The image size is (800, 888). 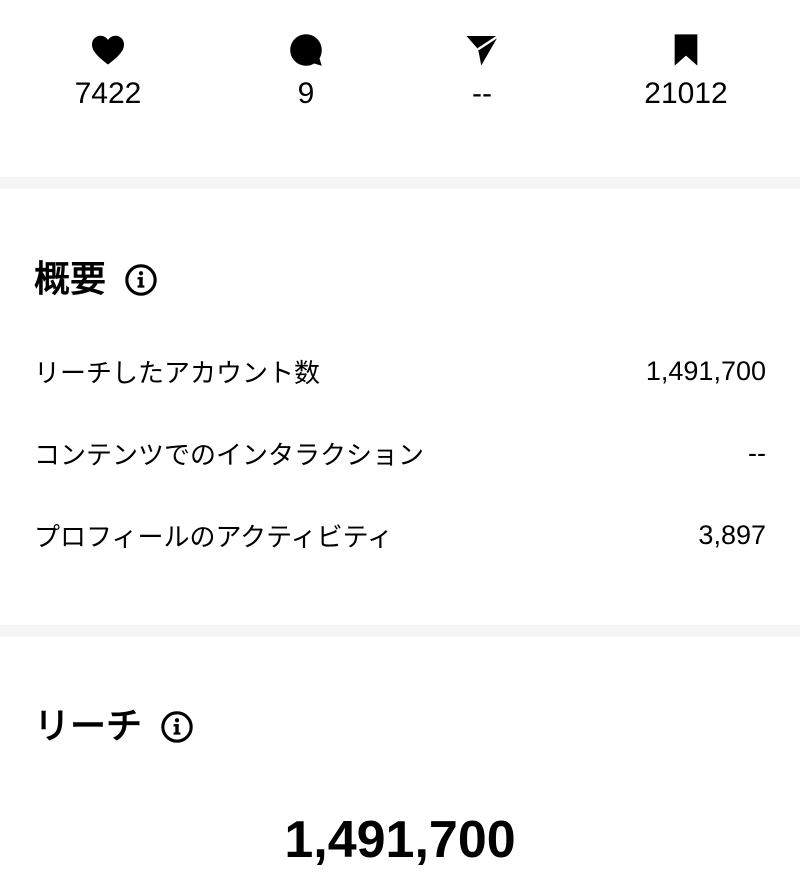 What do you see at coordinates (400, 535) in the screenshot?
I see `overview-row-profile-activity: プロフィールのアクティビティ 3,897` at bounding box center [400, 535].